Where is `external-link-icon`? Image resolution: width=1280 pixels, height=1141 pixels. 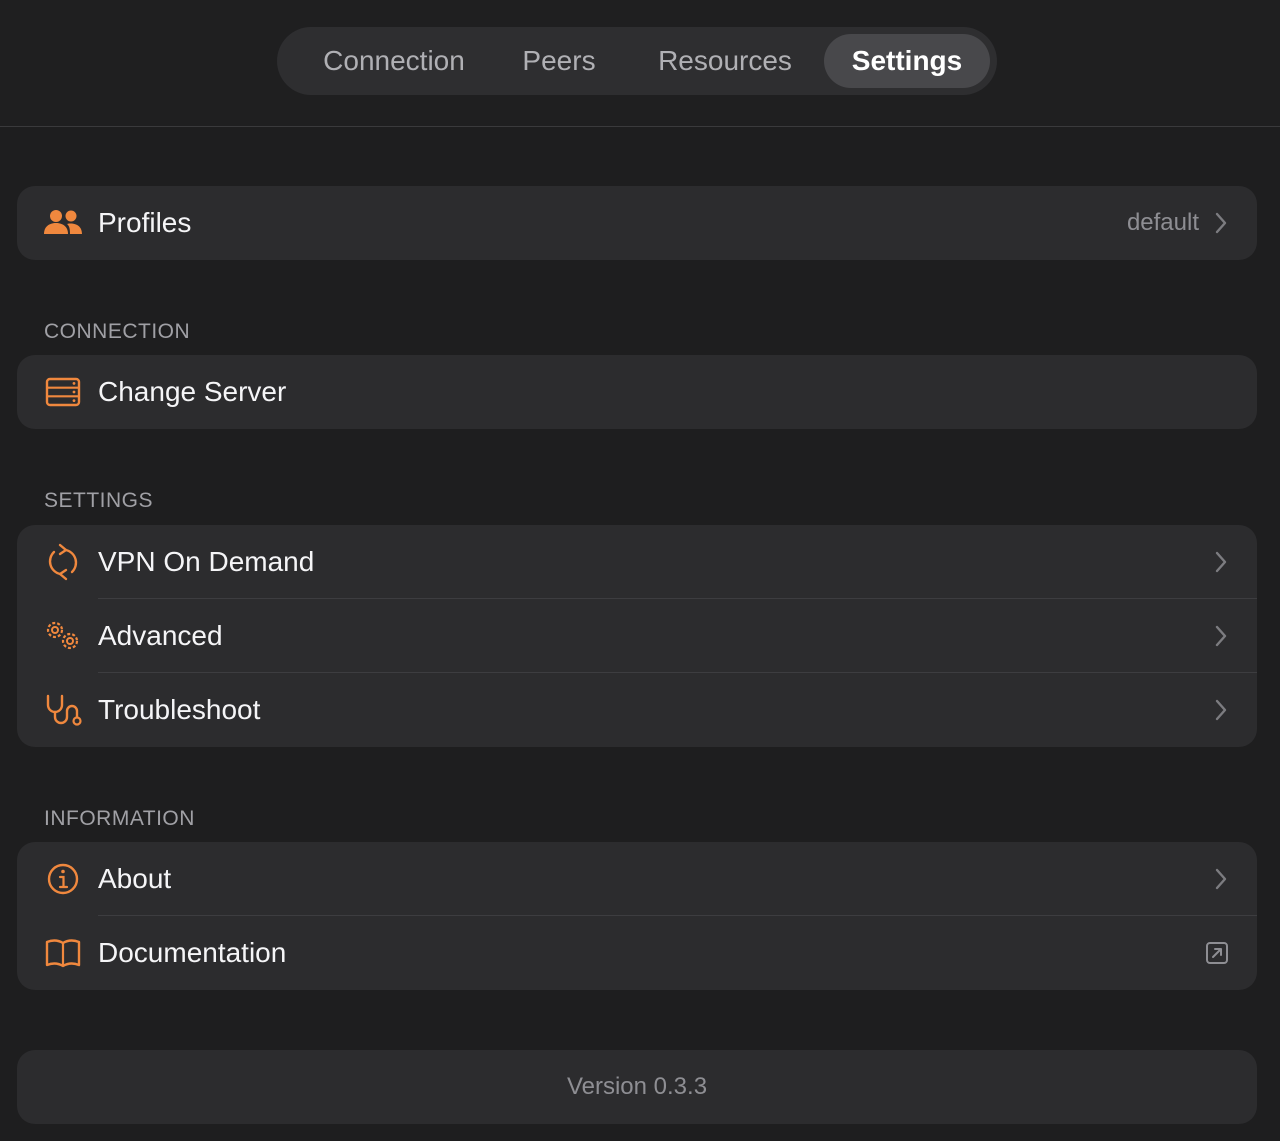
external-link-icon is located at coordinates (1217, 953).